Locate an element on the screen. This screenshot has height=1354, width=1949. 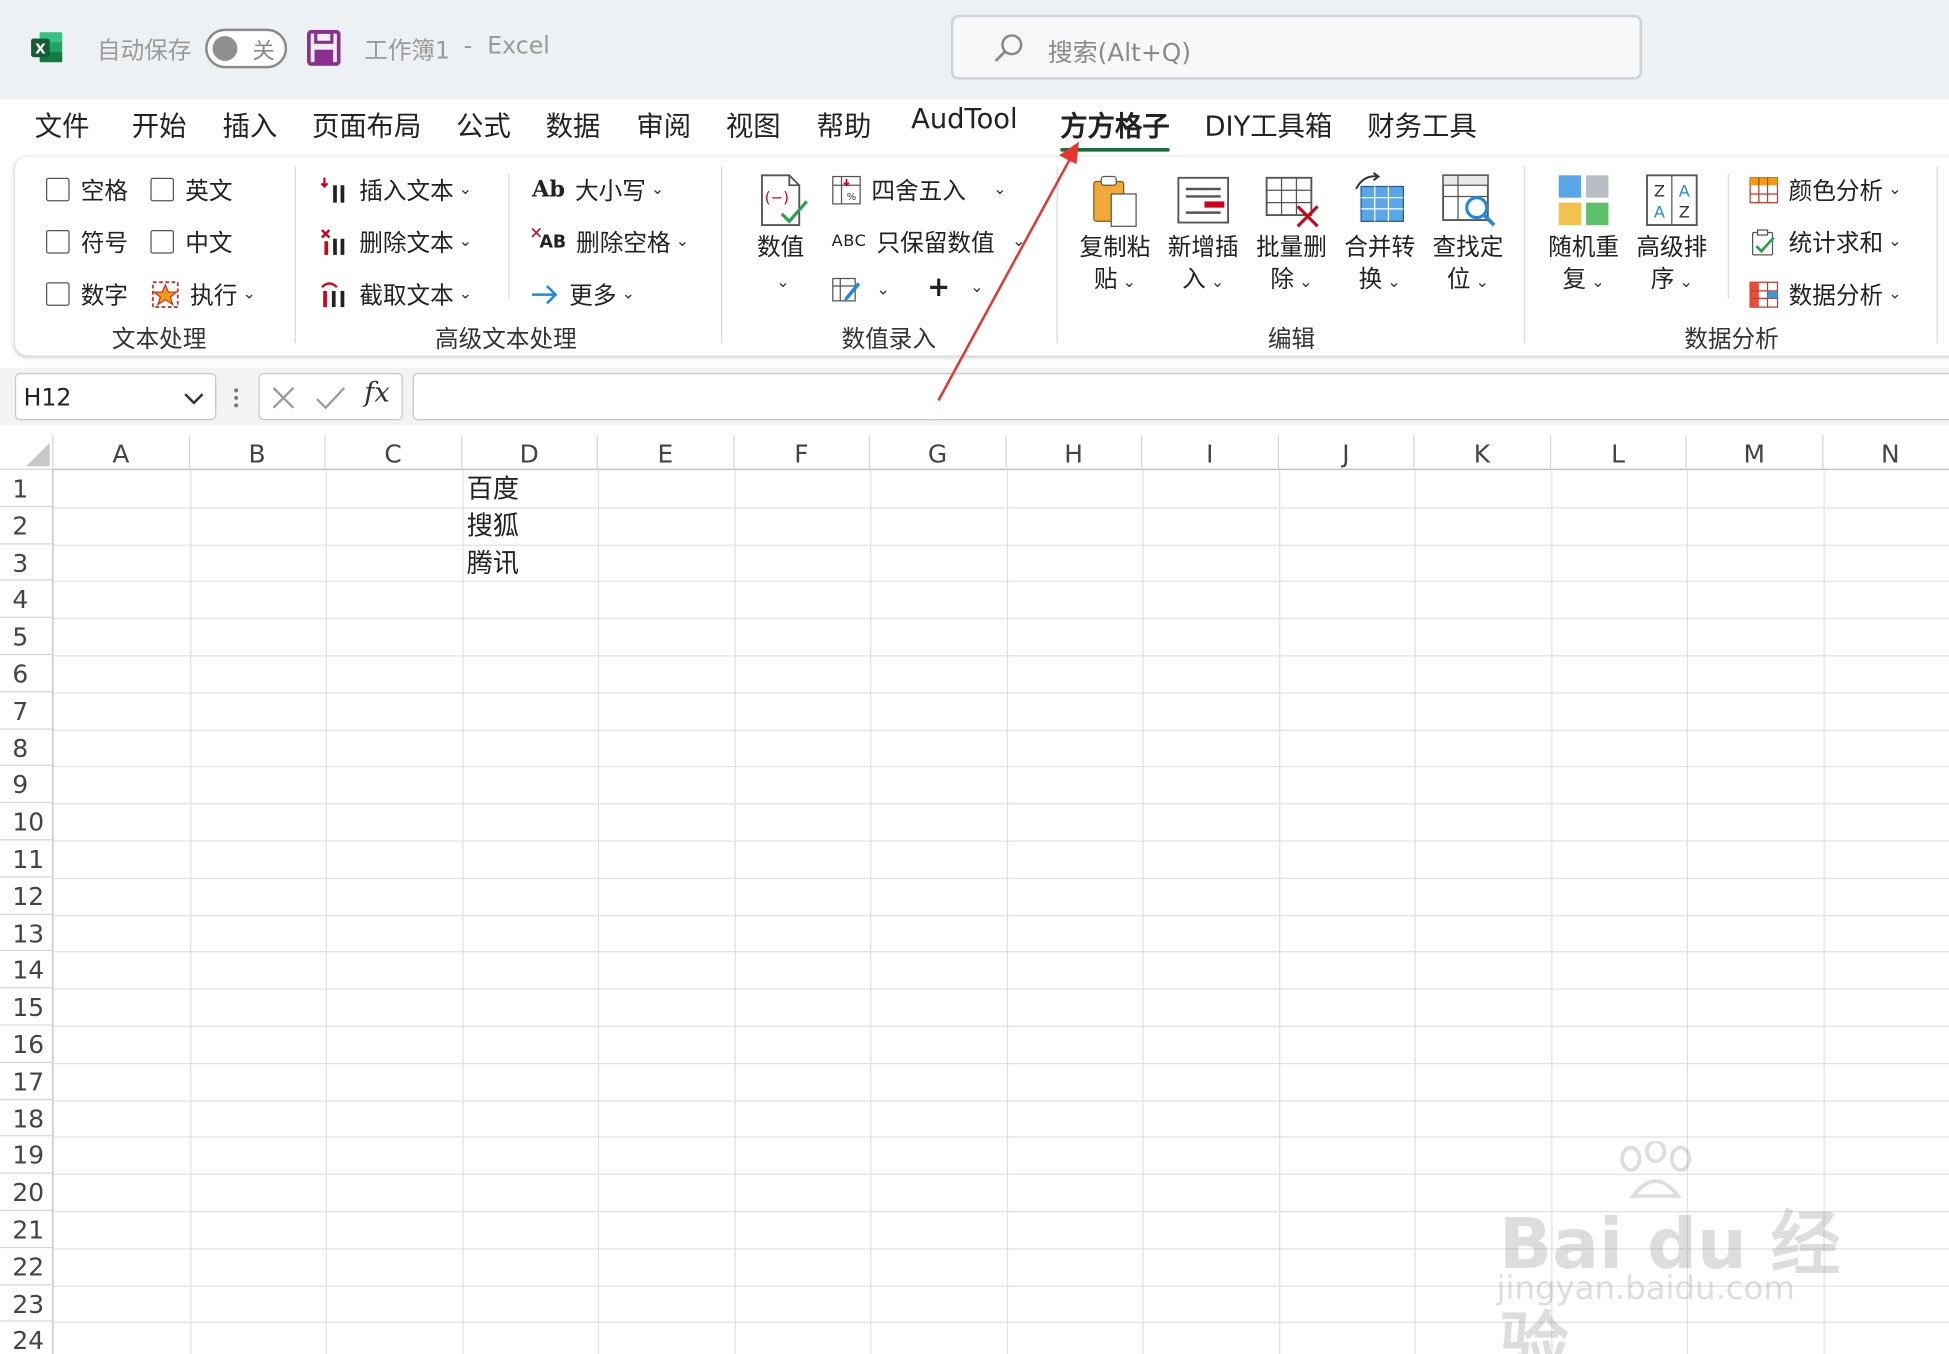
group-label-data-analysis: 数据分析 is located at coordinates (1731, 339).